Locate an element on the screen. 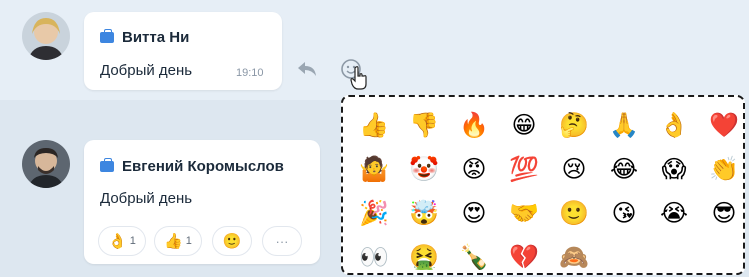 The height and width of the screenshot is (277, 749). more-reactions-button: ··· is located at coordinates (282, 241).